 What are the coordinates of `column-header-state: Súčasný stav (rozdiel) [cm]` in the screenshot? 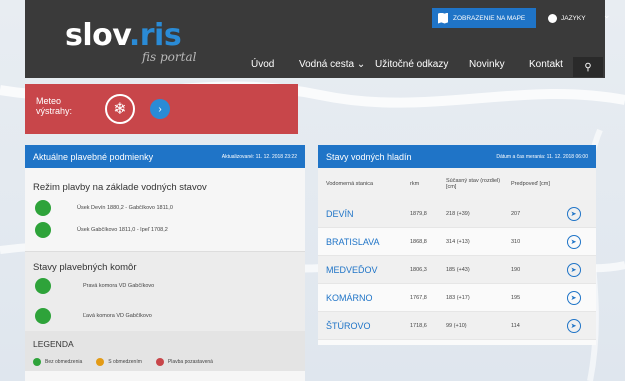 It's located at (473, 184).